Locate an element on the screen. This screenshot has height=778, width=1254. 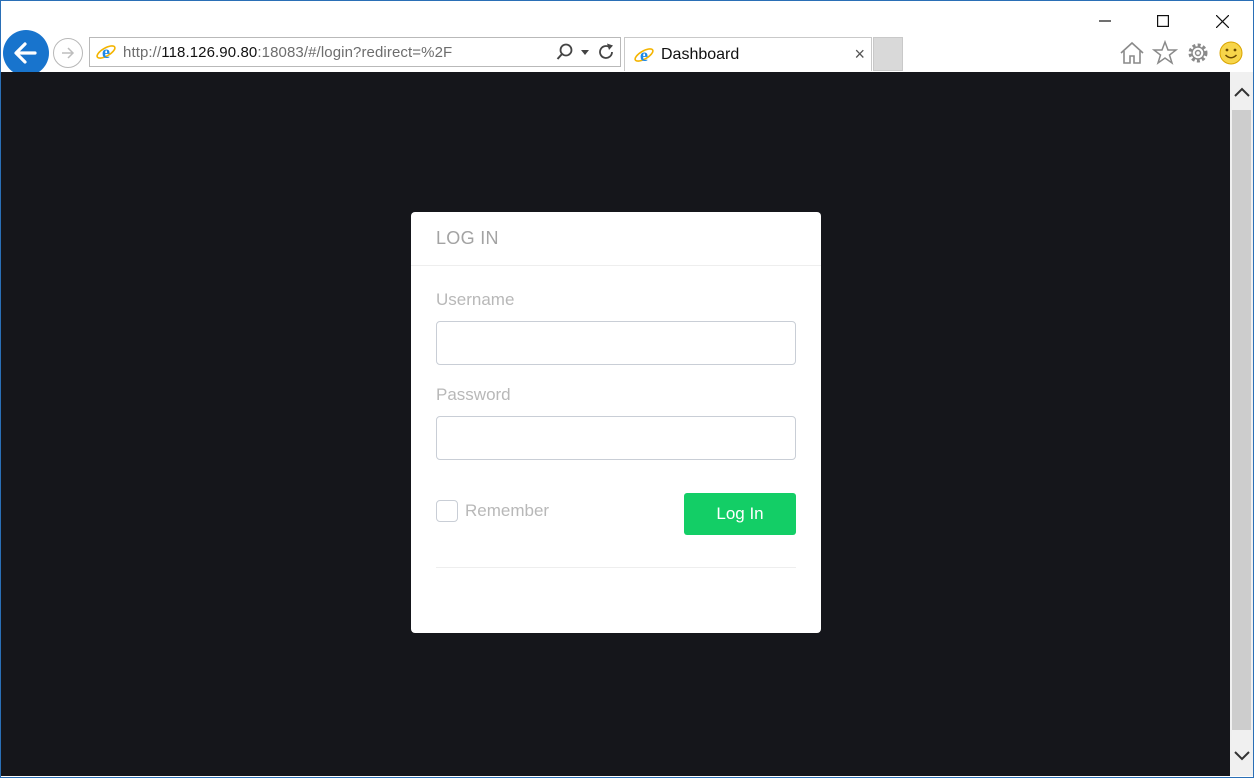
scroll-up-button is located at coordinates (1241, 92).